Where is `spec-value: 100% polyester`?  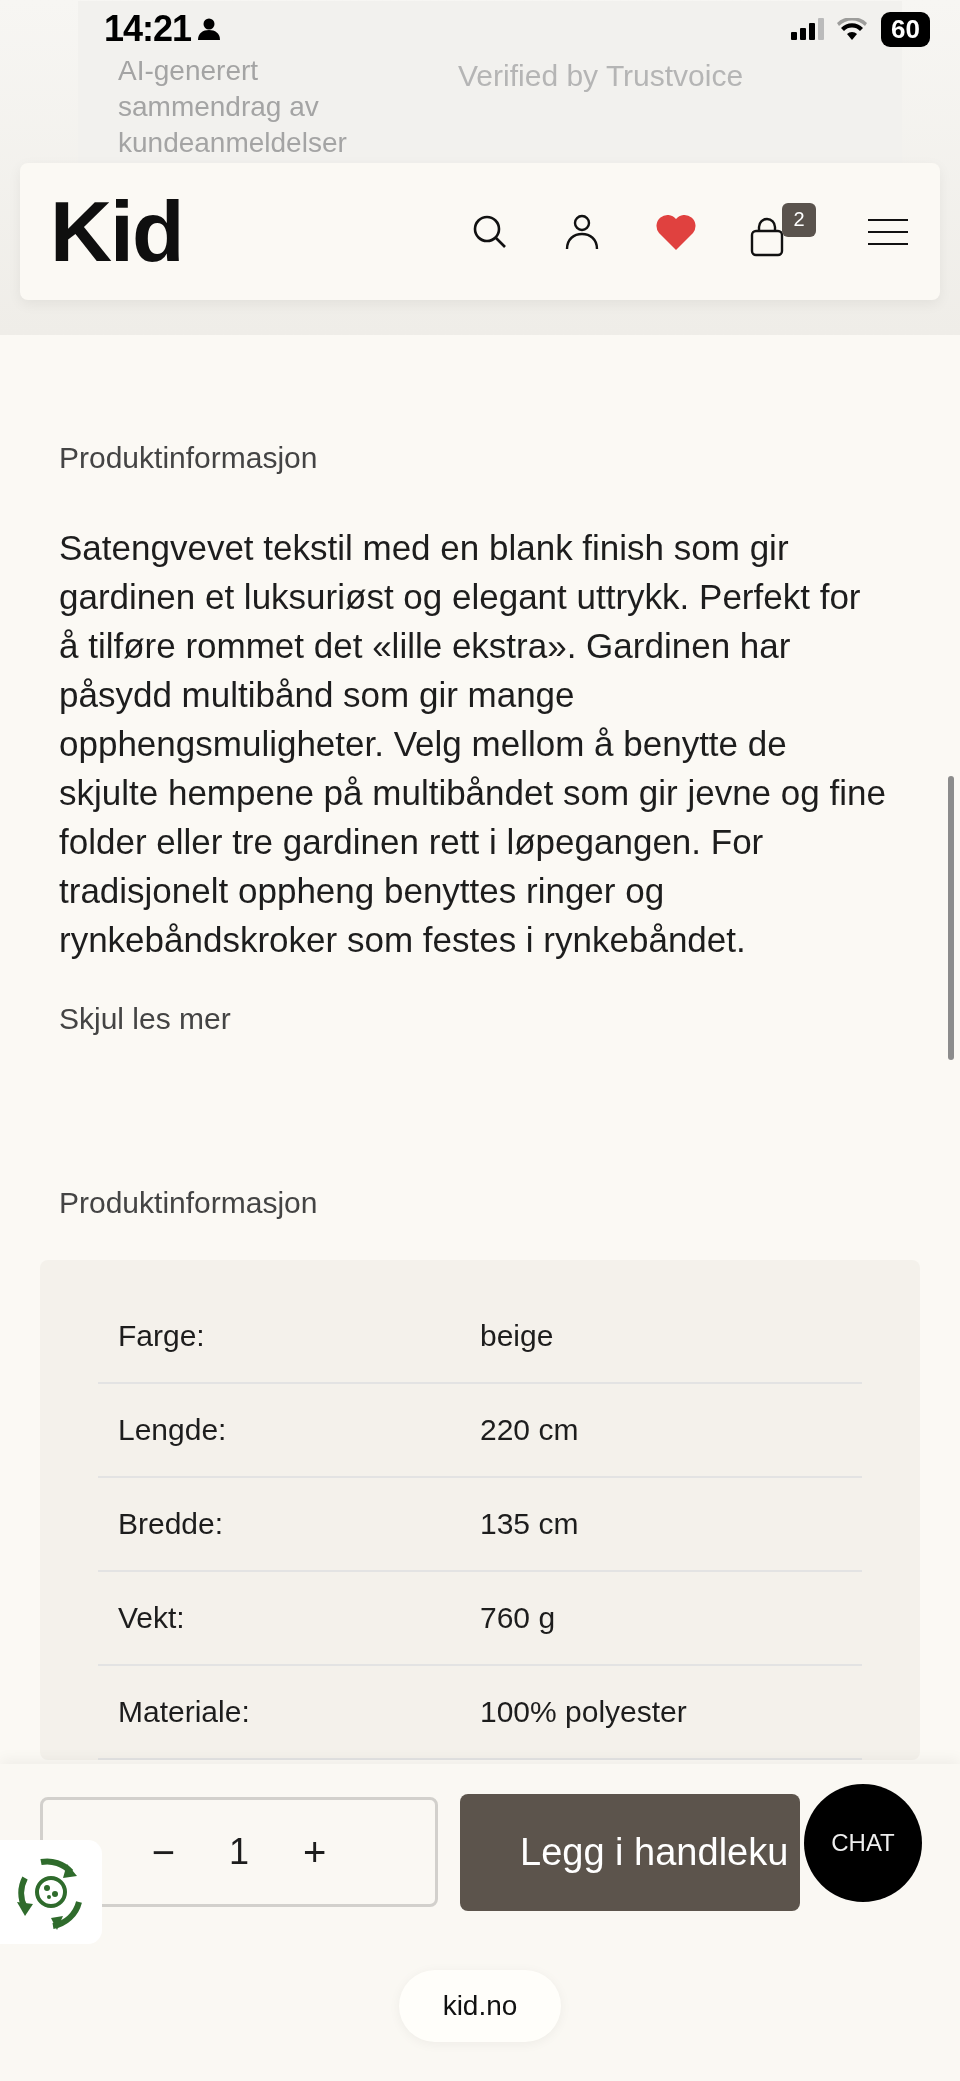
spec-value: 100% polyester is located at coordinates (583, 1712).